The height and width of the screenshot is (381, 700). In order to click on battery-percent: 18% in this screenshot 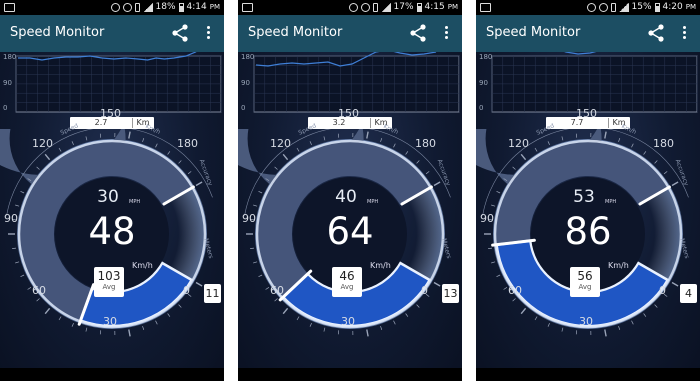, I will do `click(165, 7)`.